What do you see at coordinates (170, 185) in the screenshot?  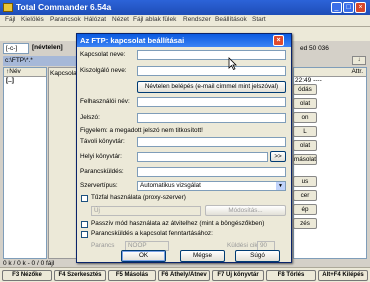 I see `server-type-value: Automatikus vizsgálat` at bounding box center [170, 185].